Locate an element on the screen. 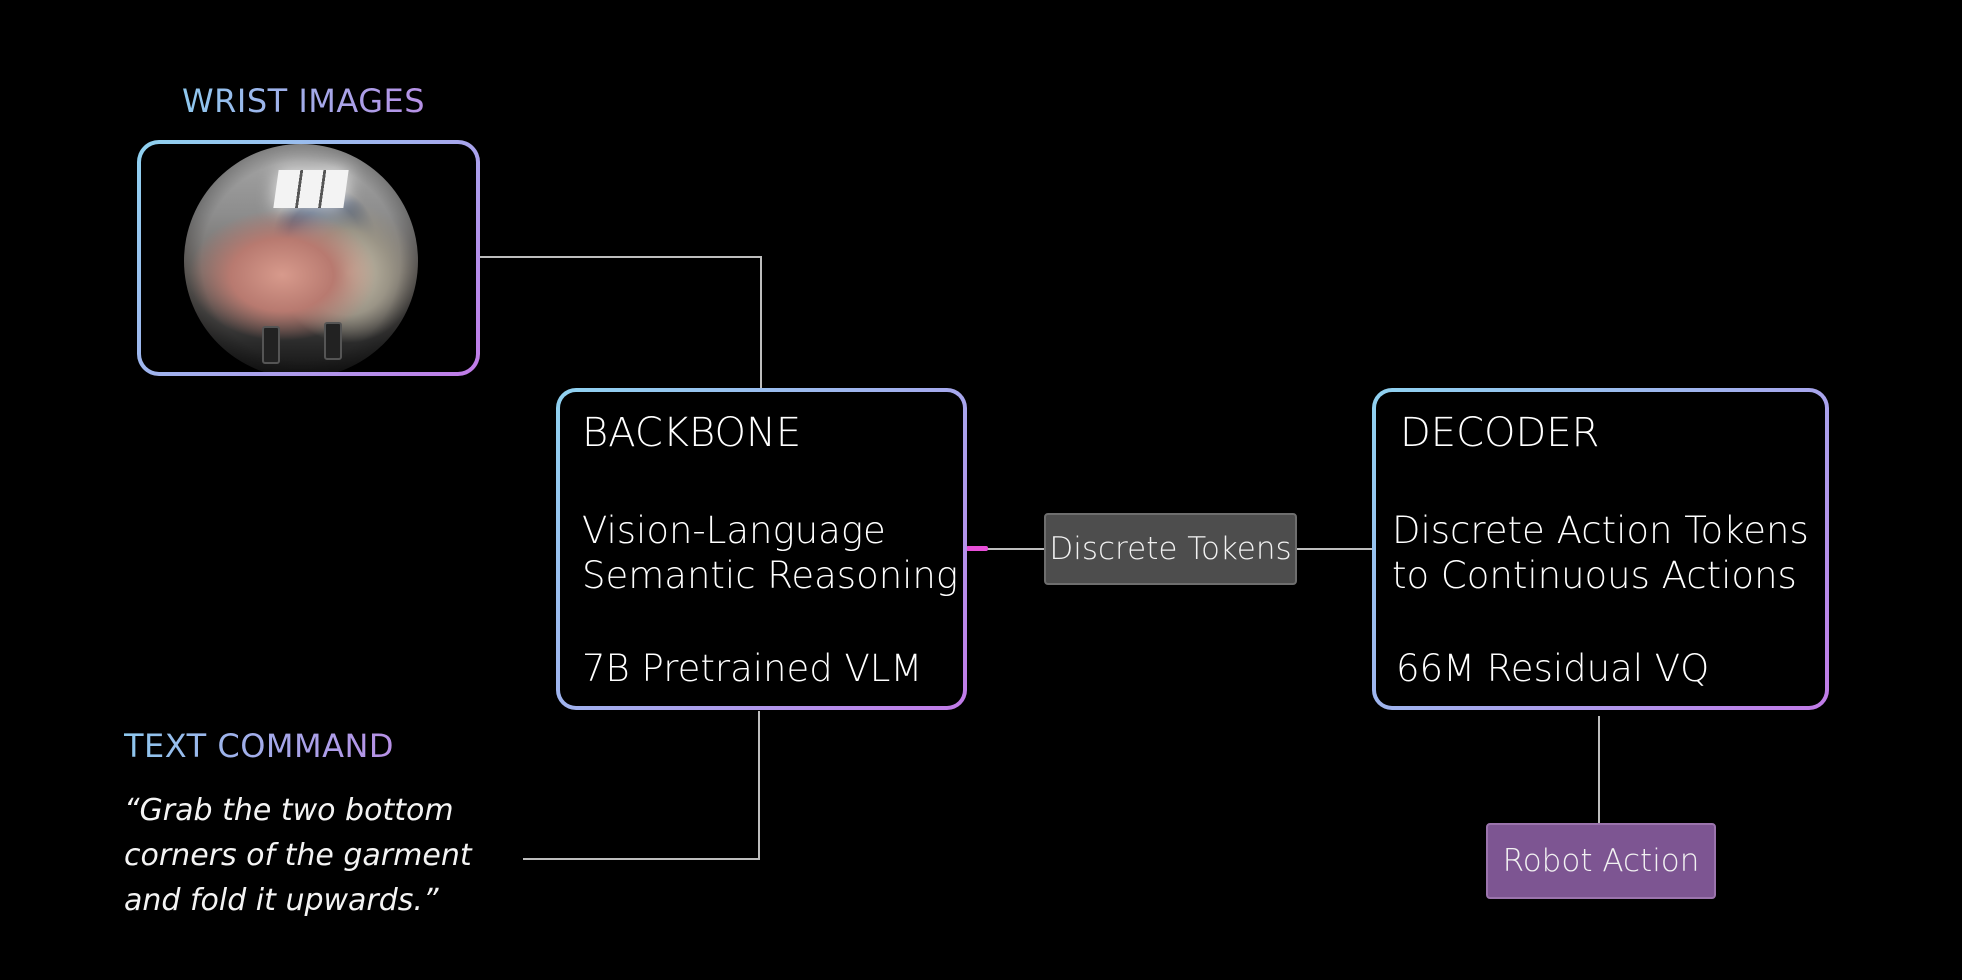 The width and height of the screenshot is (1962, 980). wrist-image-frame is located at coordinates (308, 258).